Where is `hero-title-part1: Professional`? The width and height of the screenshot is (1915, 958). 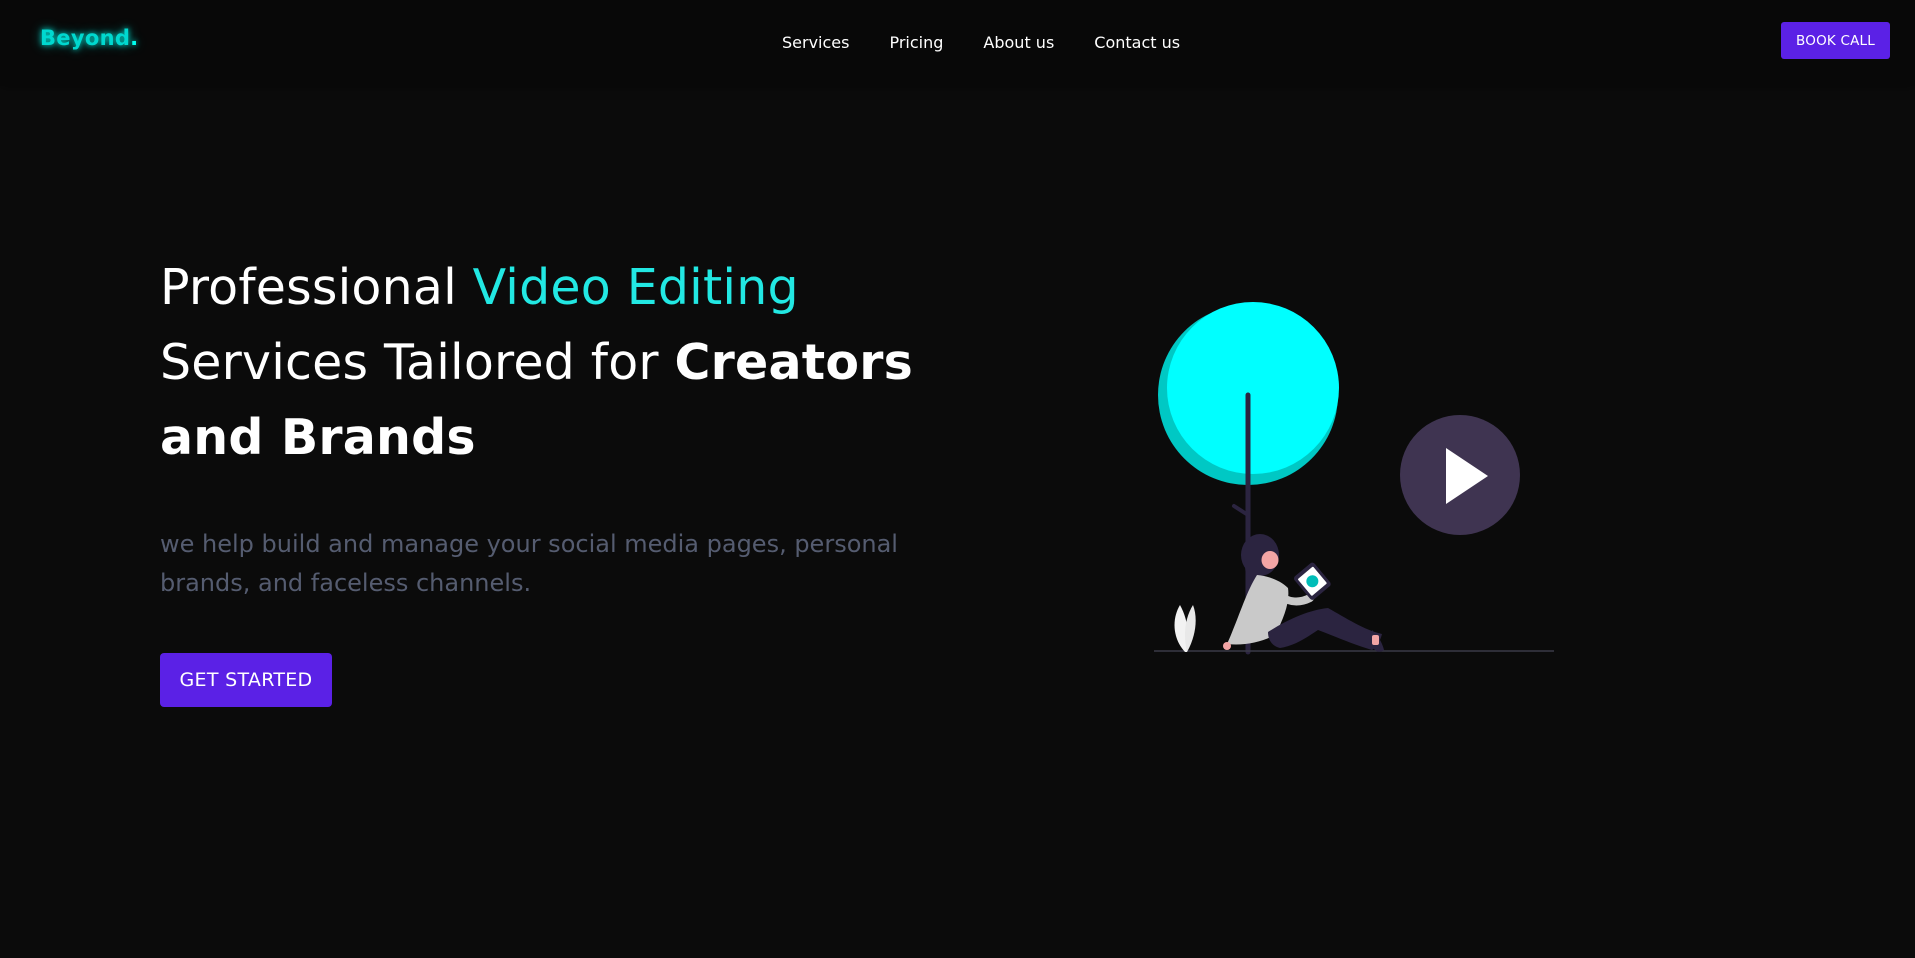 hero-title-part1: Professional is located at coordinates (316, 287).